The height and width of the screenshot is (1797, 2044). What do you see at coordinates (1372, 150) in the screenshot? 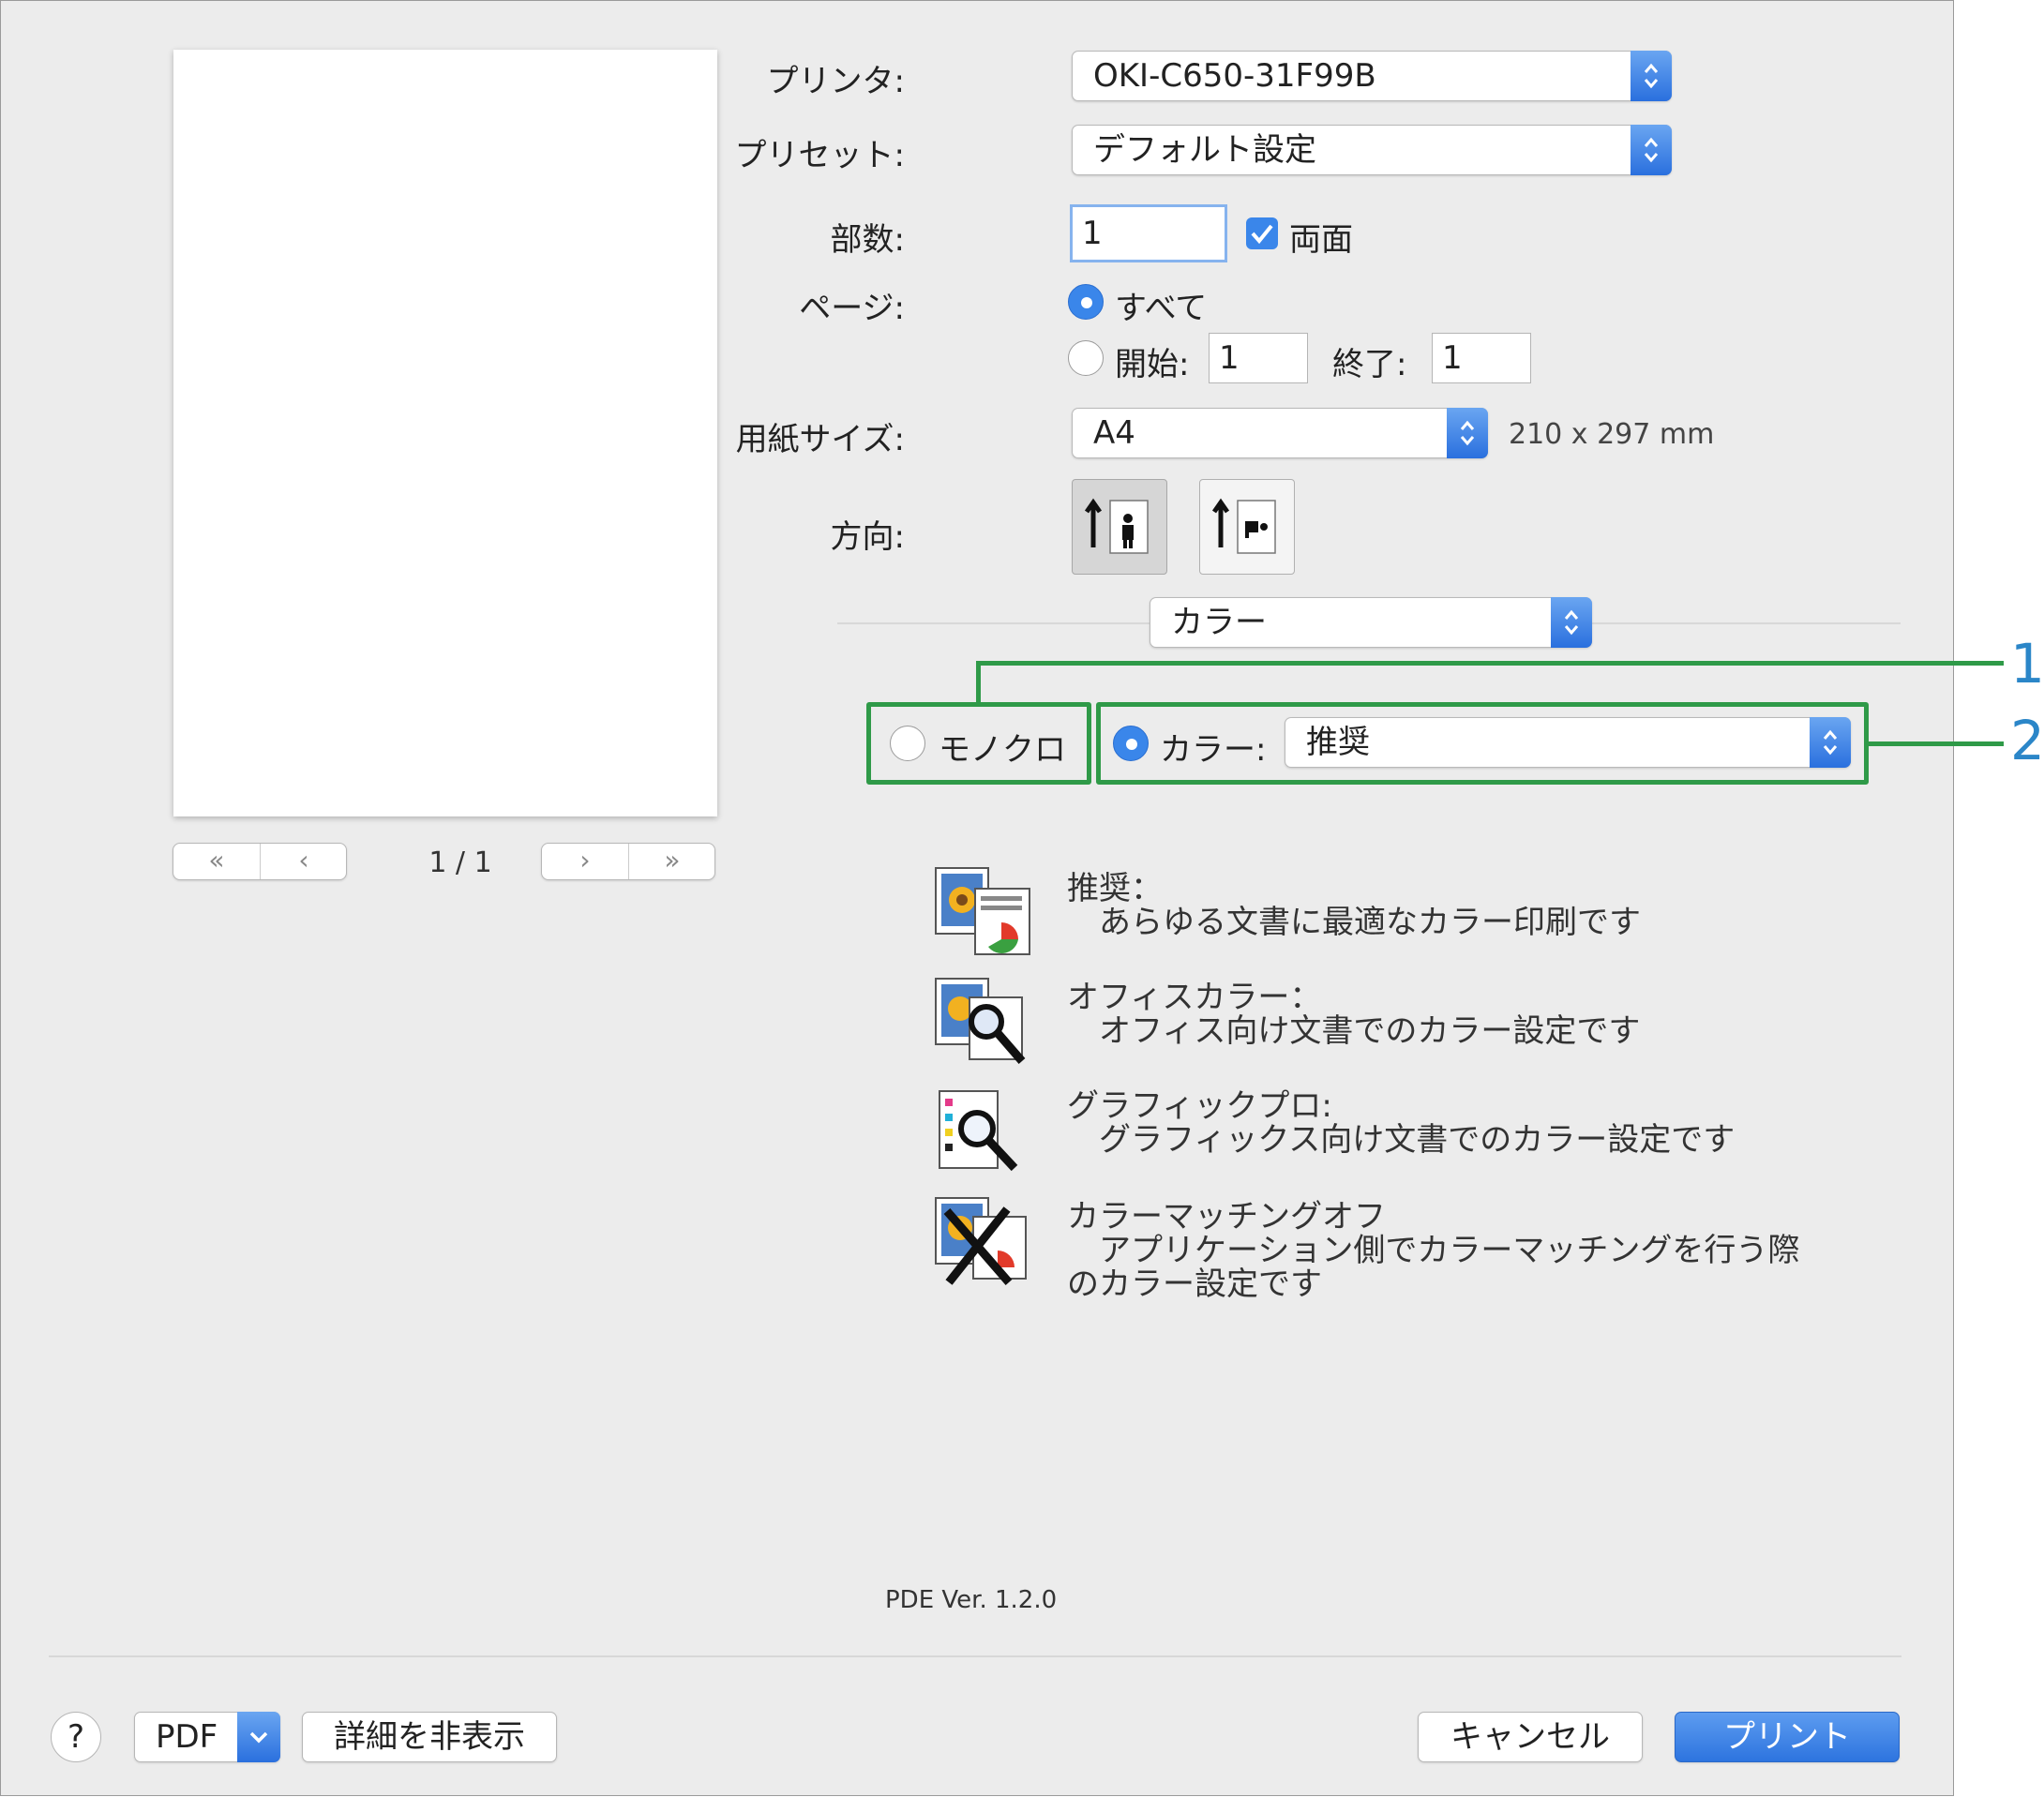
I see `preset-select: デフォルト設定` at bounding box center [1372, 150].